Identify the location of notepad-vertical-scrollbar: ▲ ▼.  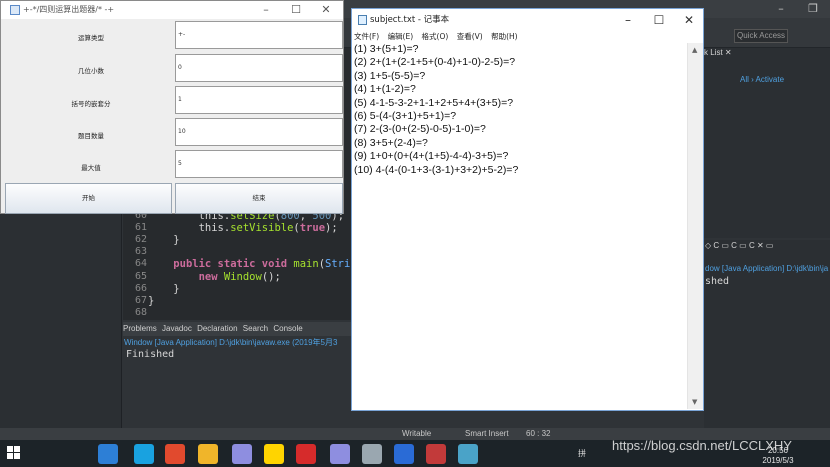
(695, 226).